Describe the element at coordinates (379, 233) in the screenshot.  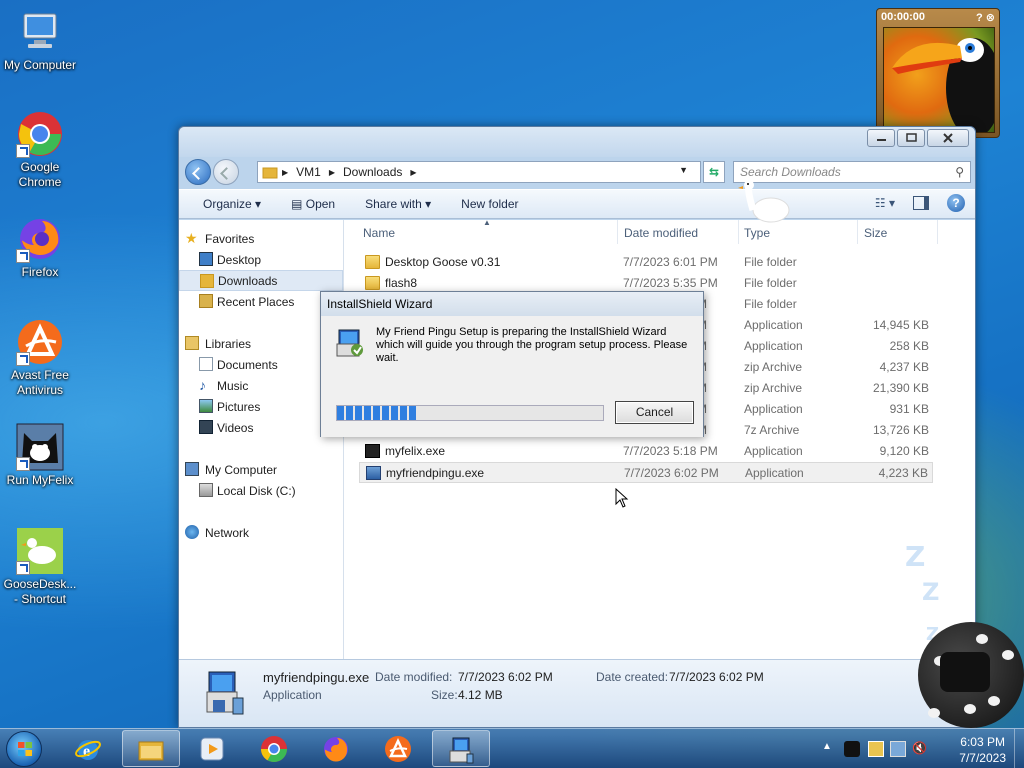
I see `column-name: Name` at that location.